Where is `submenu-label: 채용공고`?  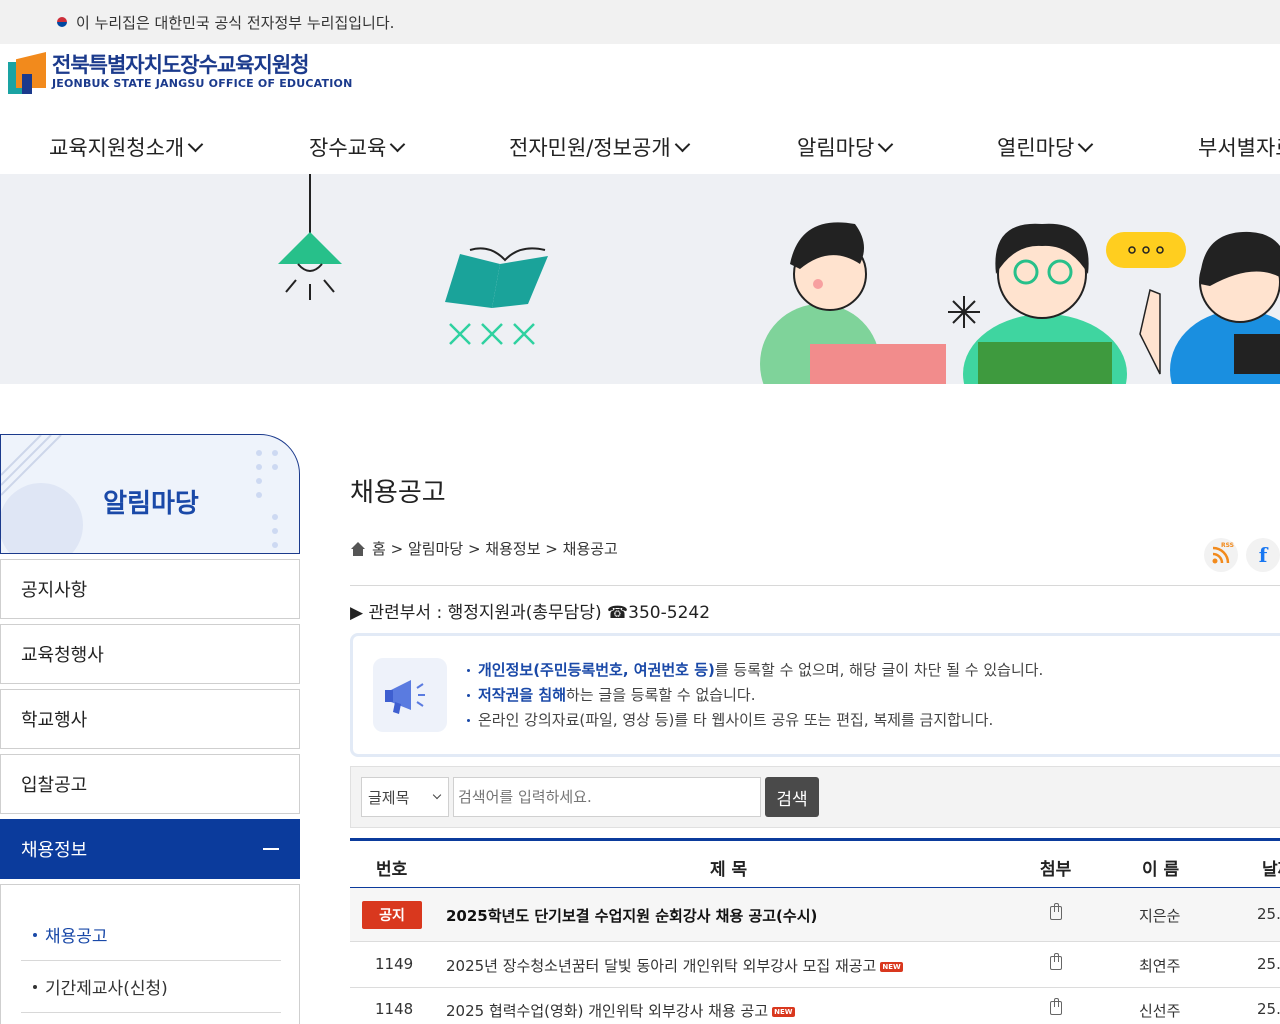
submenu-label: 채용공고 is located at coordinates (76, 937).